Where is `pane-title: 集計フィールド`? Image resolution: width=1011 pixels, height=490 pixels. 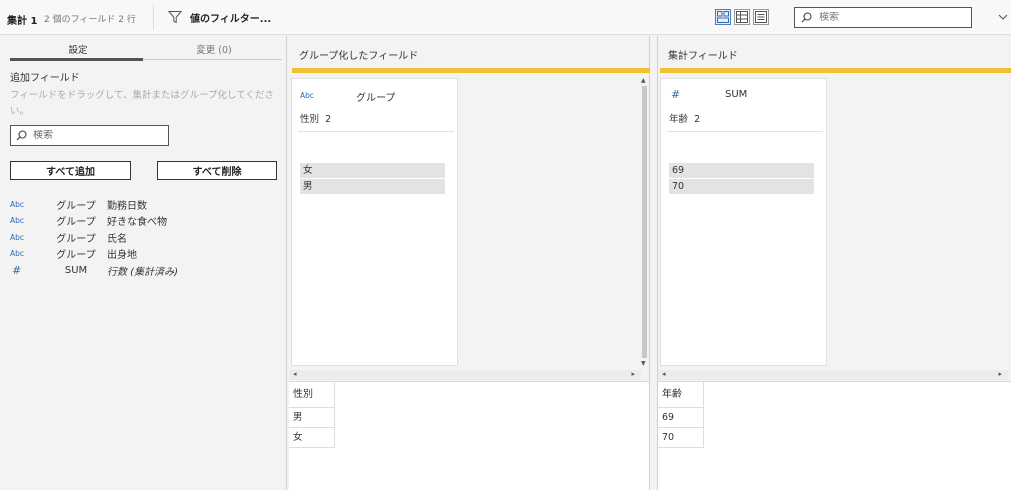 pane-title: 集計フィールド is located at coordinates (703, 56).